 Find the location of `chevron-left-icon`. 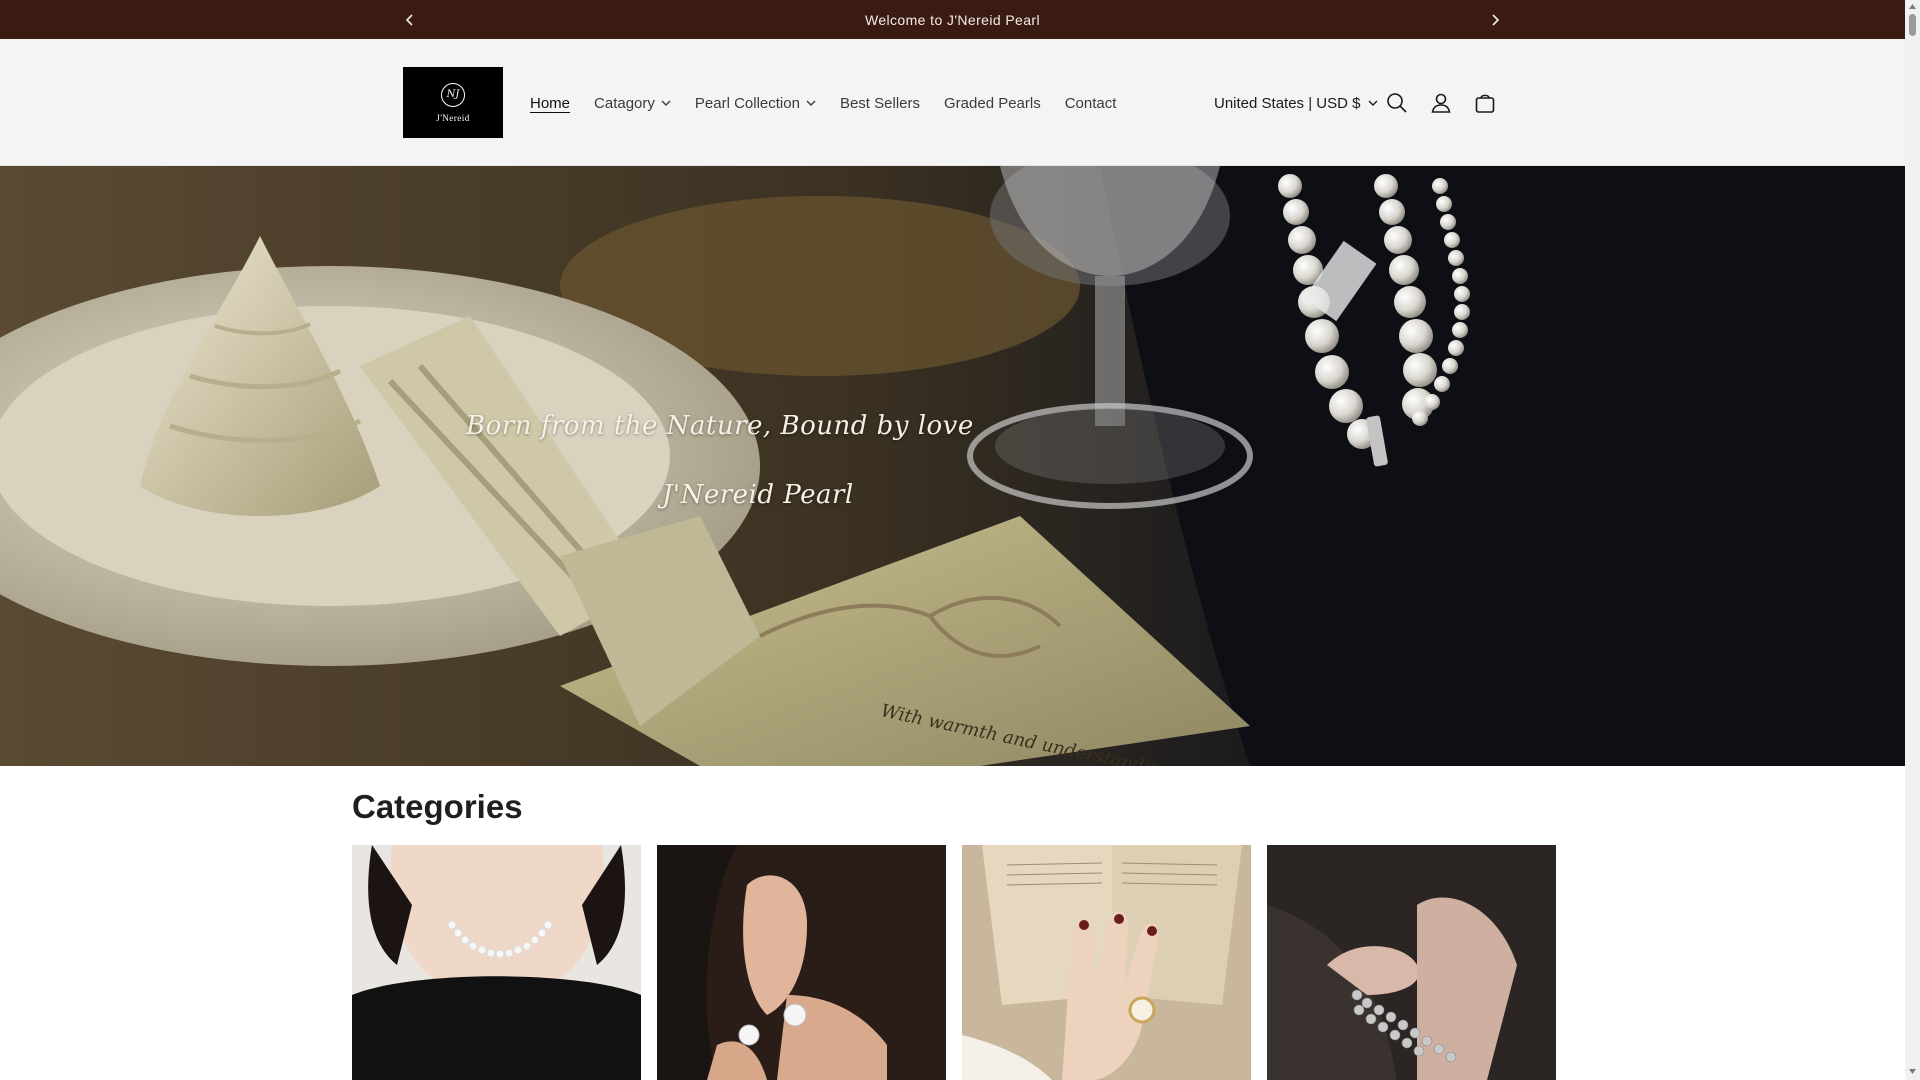

chevron-left-icon is located at coordinates (409, 20).